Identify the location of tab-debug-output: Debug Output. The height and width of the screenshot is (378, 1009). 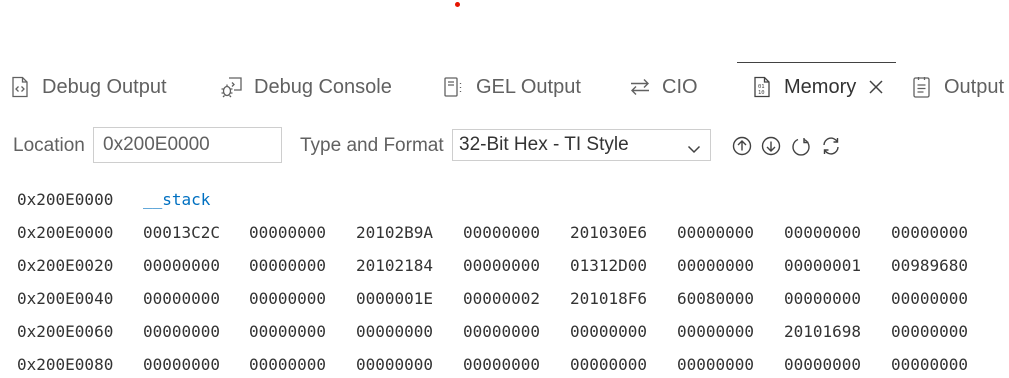
(87, 87).